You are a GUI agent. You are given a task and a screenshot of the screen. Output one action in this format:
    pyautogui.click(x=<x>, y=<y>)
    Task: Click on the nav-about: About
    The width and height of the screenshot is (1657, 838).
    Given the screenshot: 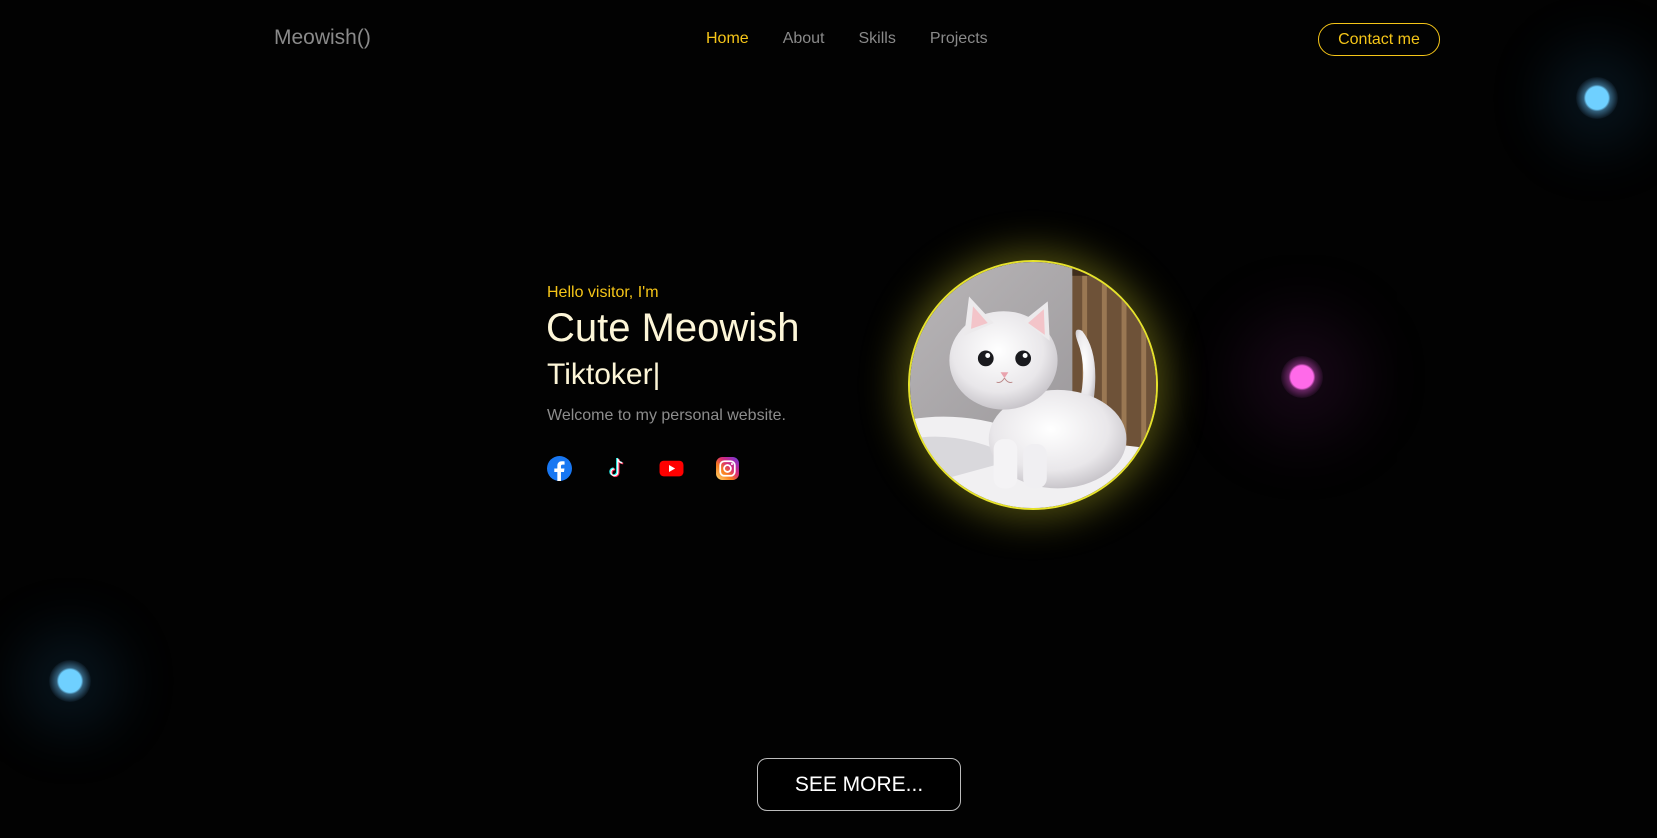 What is the action you would take?
    pyautogui.click(x=804, y=39)
    